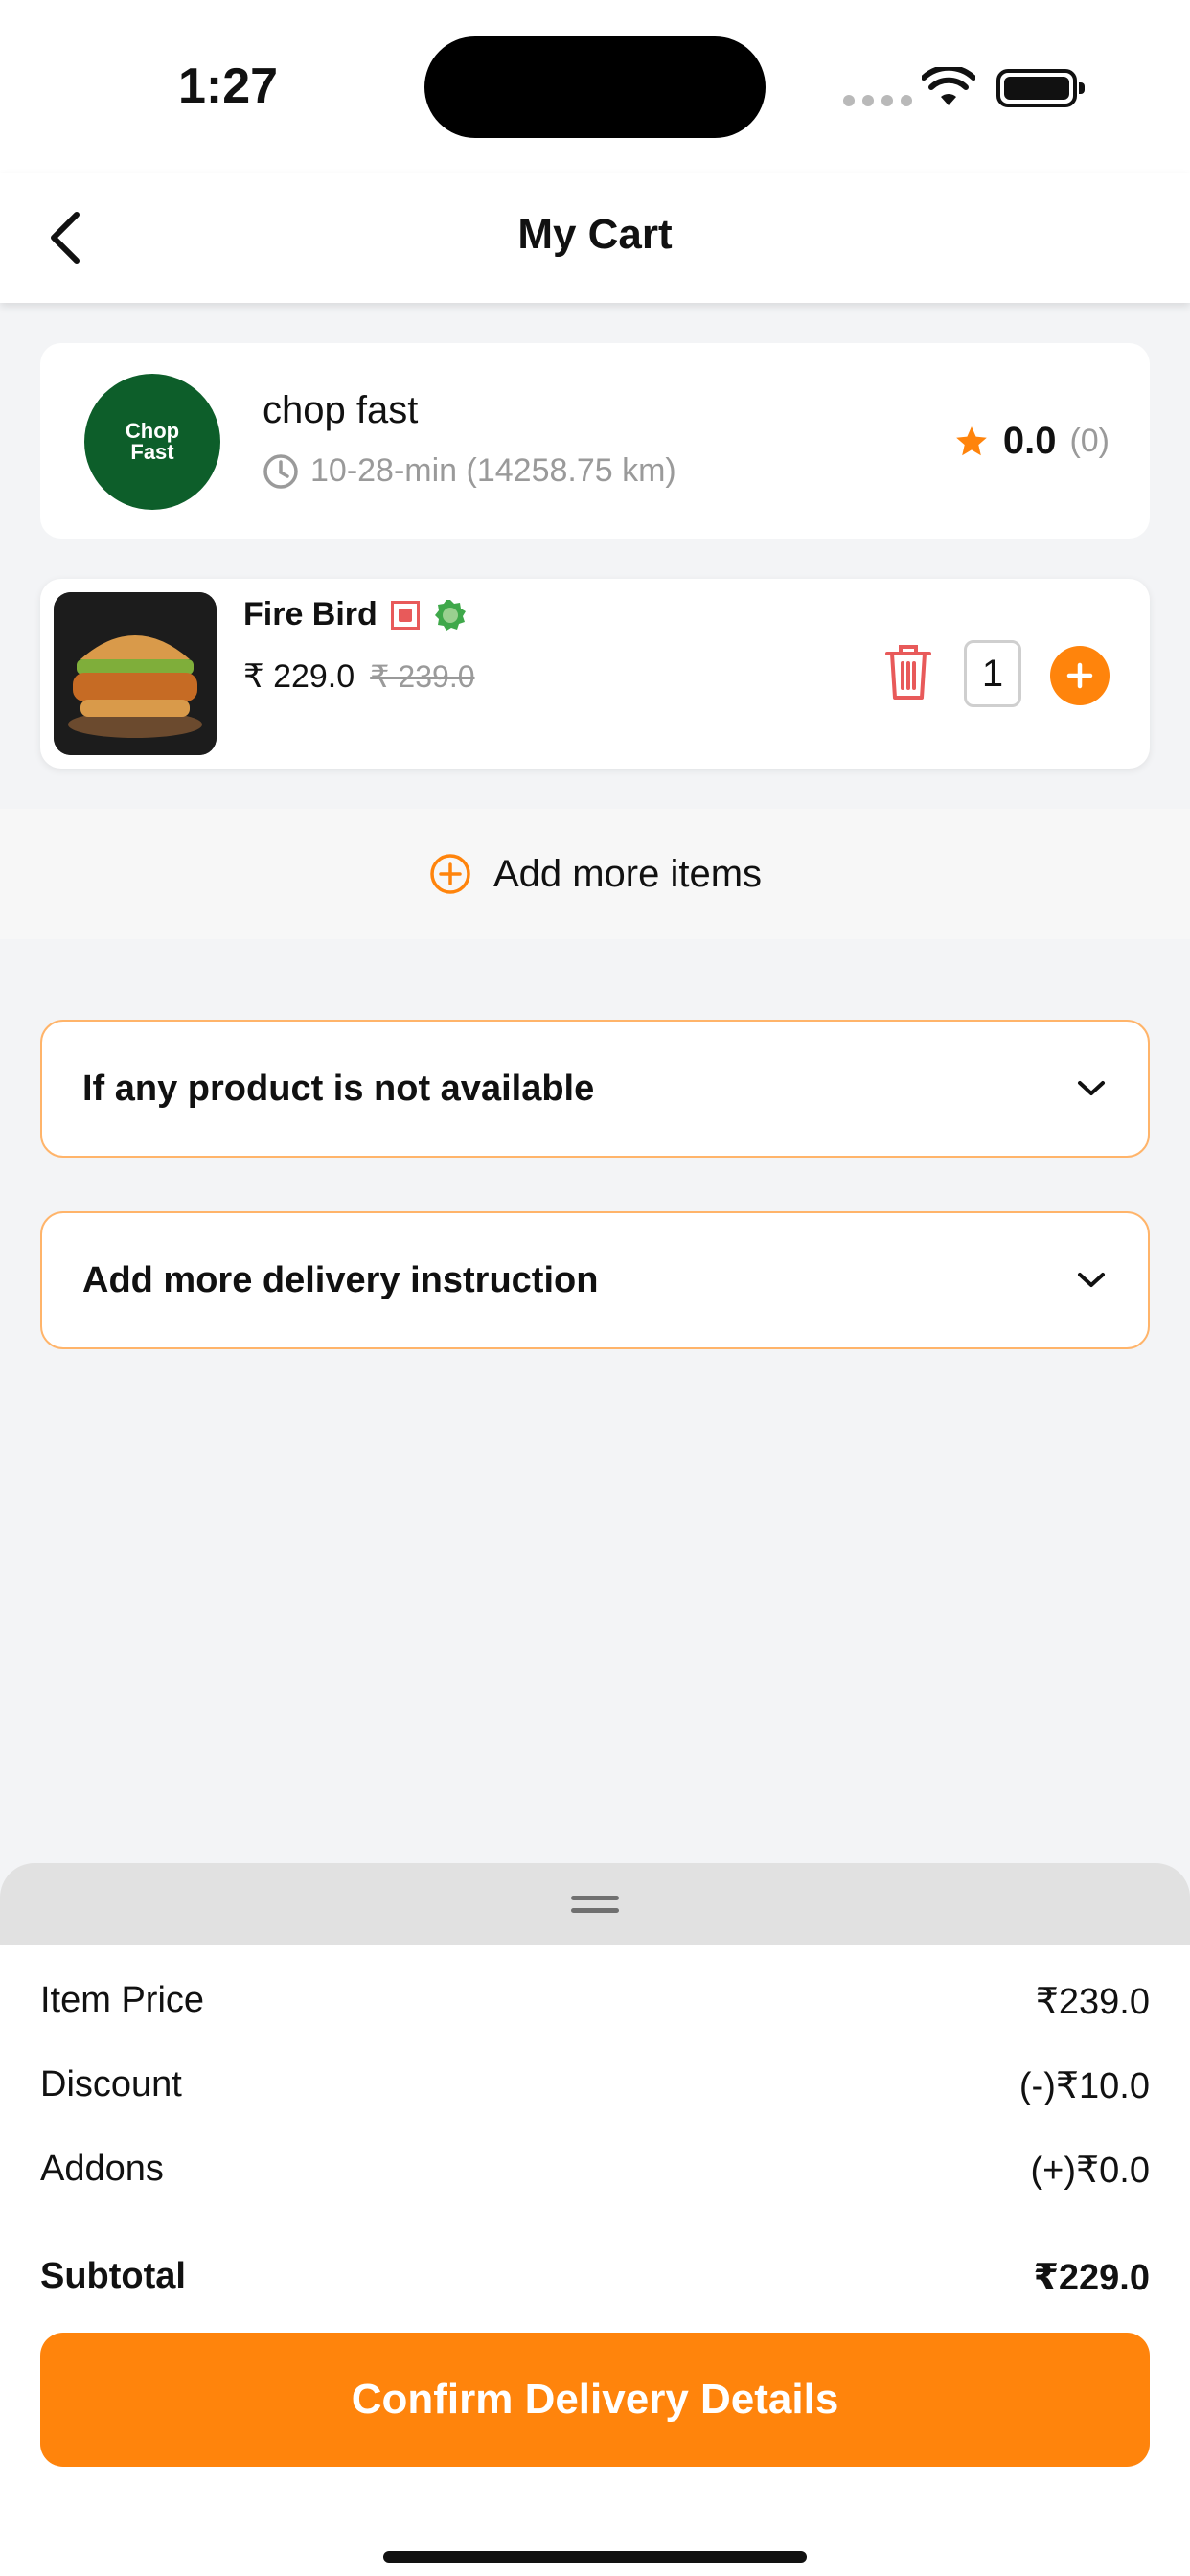 The image size is (1190, 2576). Describe the element at coordinates (1084, 2086) in the screenshot. I see `discount-value: (-)₹10.0` at that location.